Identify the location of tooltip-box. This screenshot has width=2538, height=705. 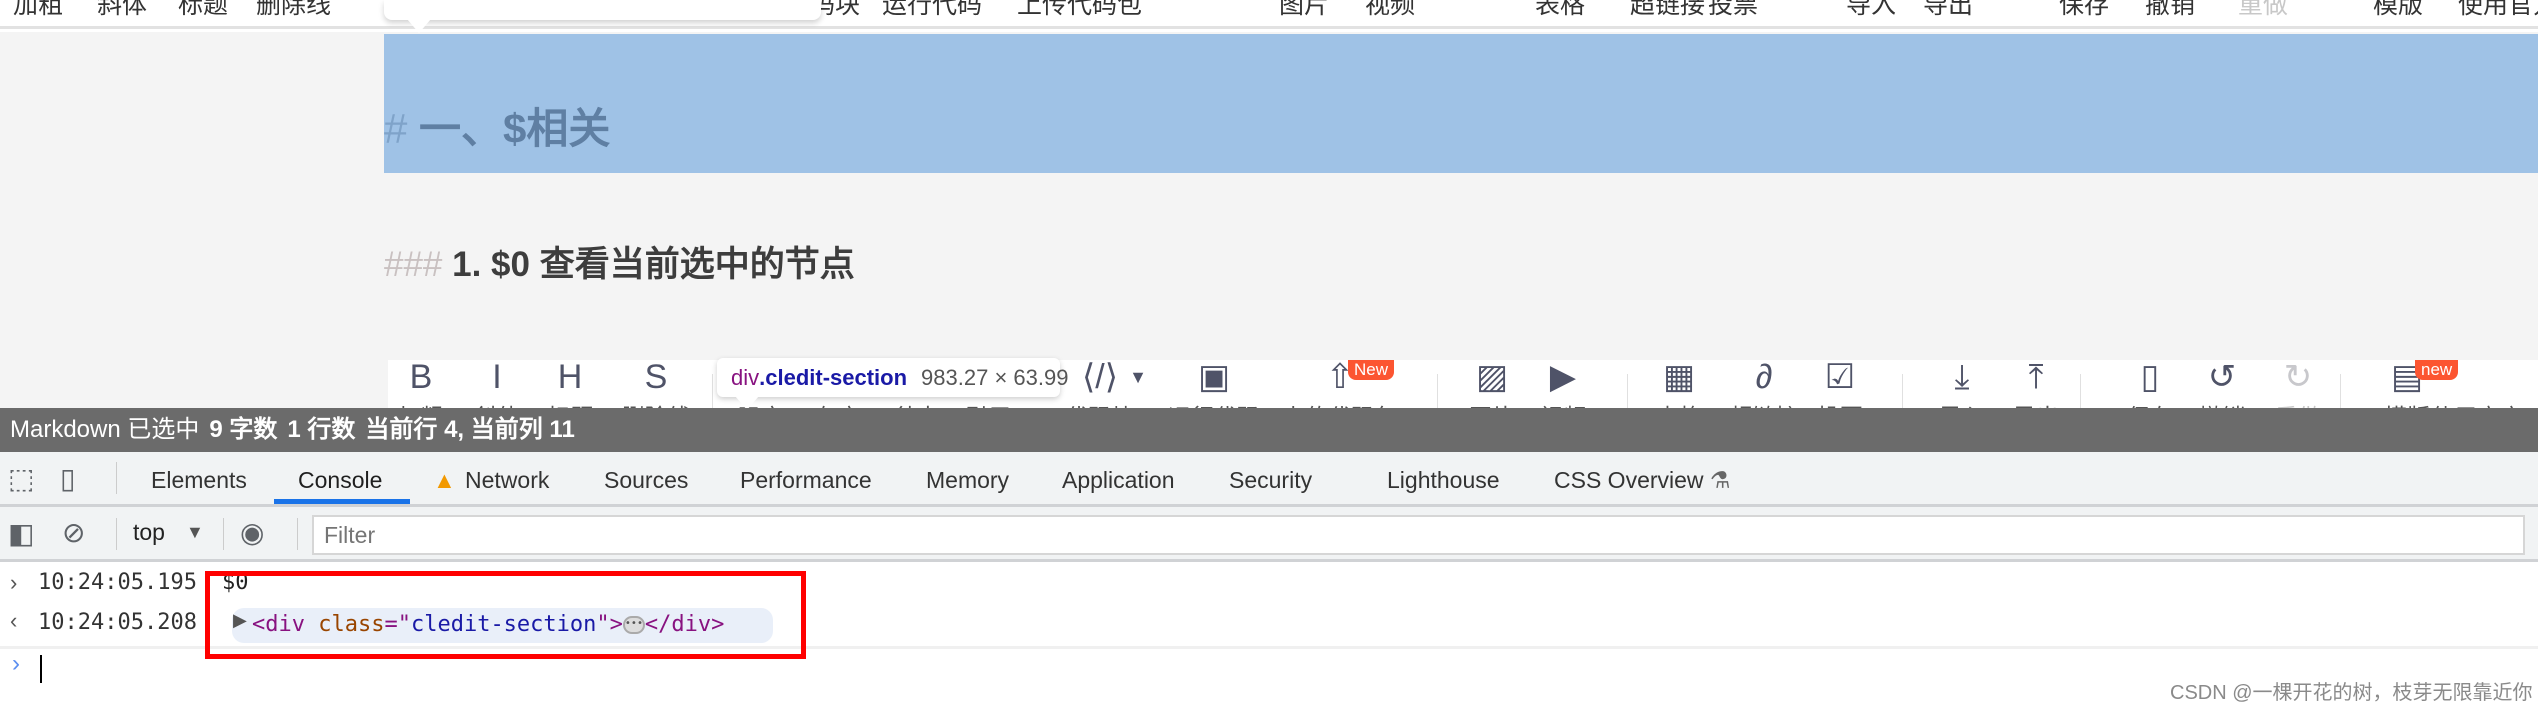
(602, 10).